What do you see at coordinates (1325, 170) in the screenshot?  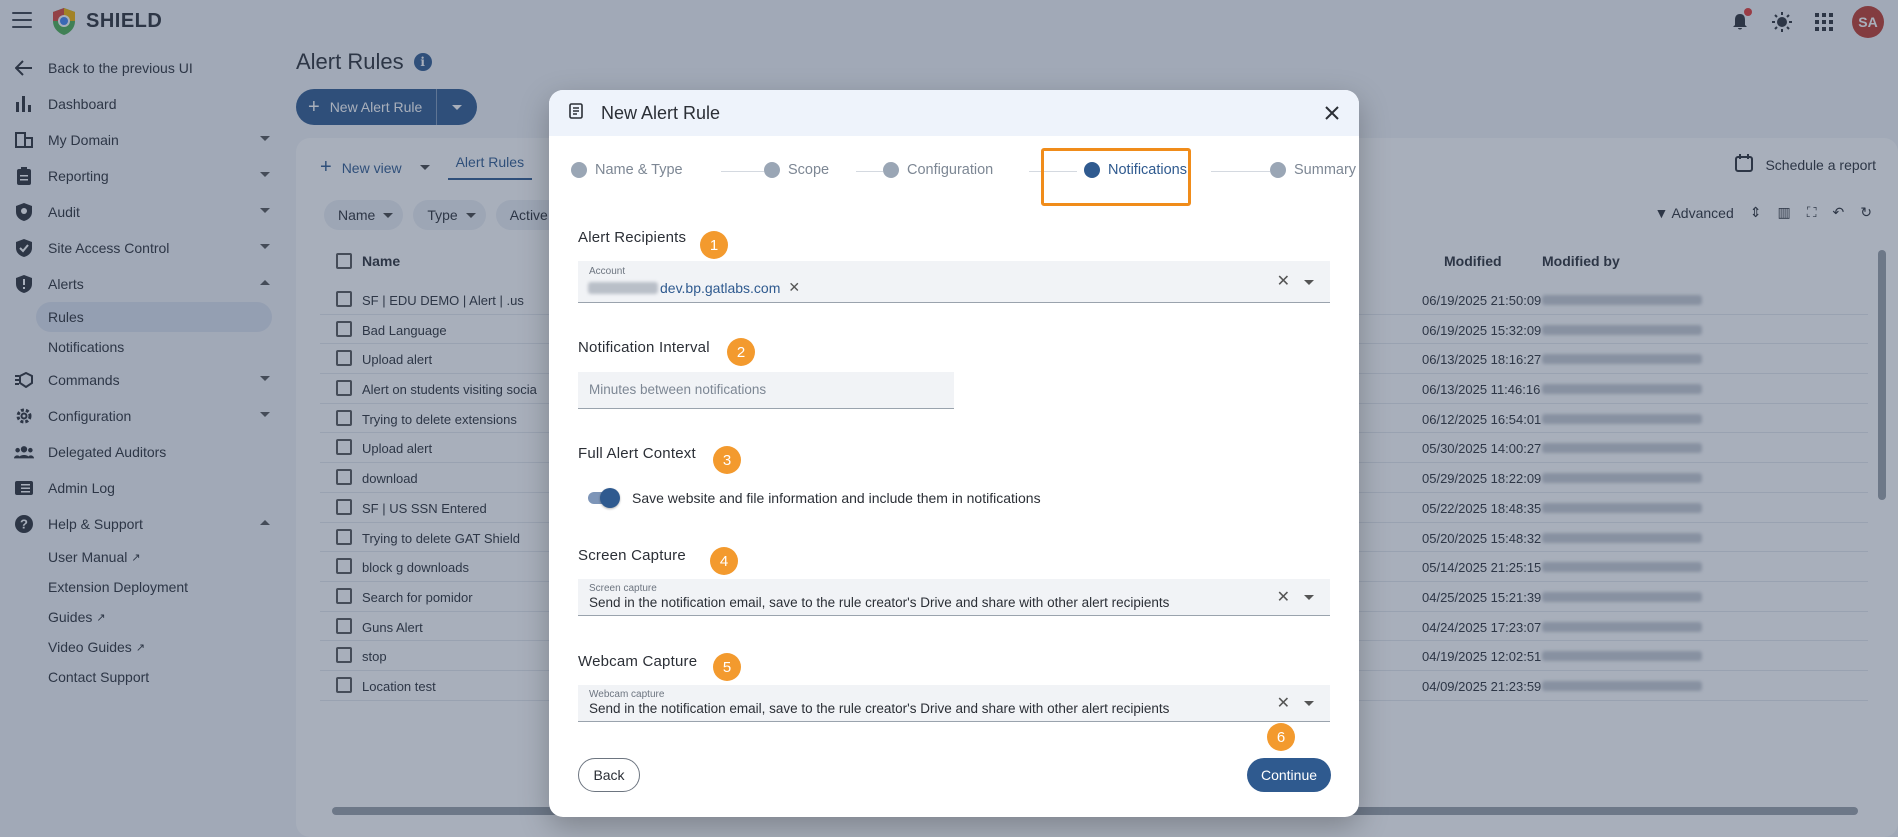 I see `step-label: Summary` at bounding box center [1325, 170].